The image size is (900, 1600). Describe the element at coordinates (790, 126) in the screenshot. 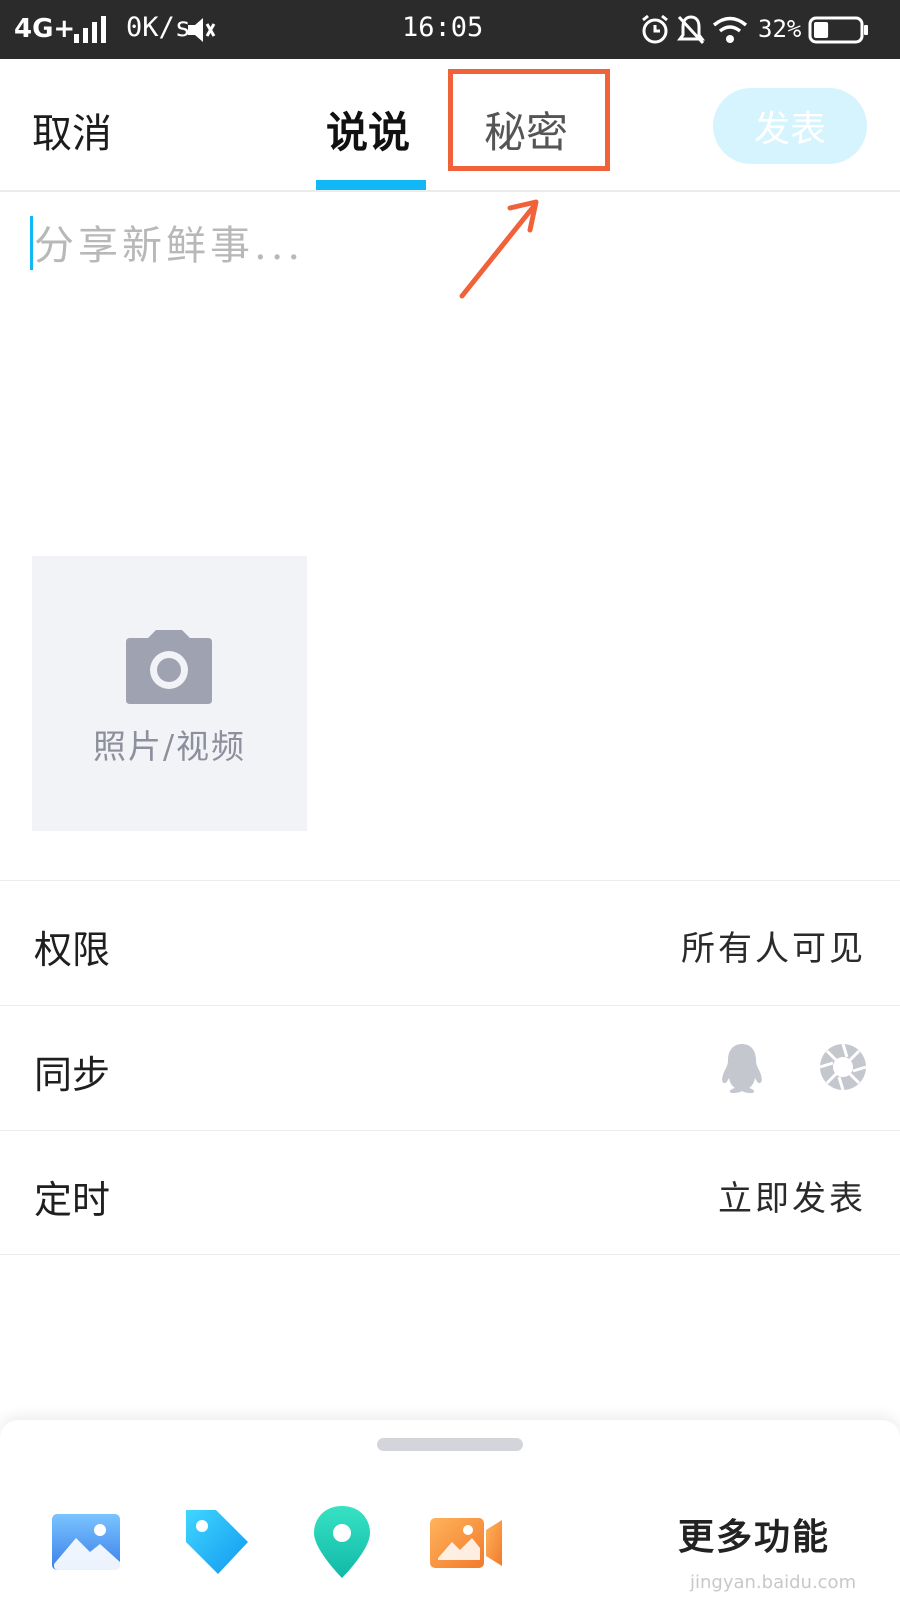

I see `publish-button: 发表` at that location.